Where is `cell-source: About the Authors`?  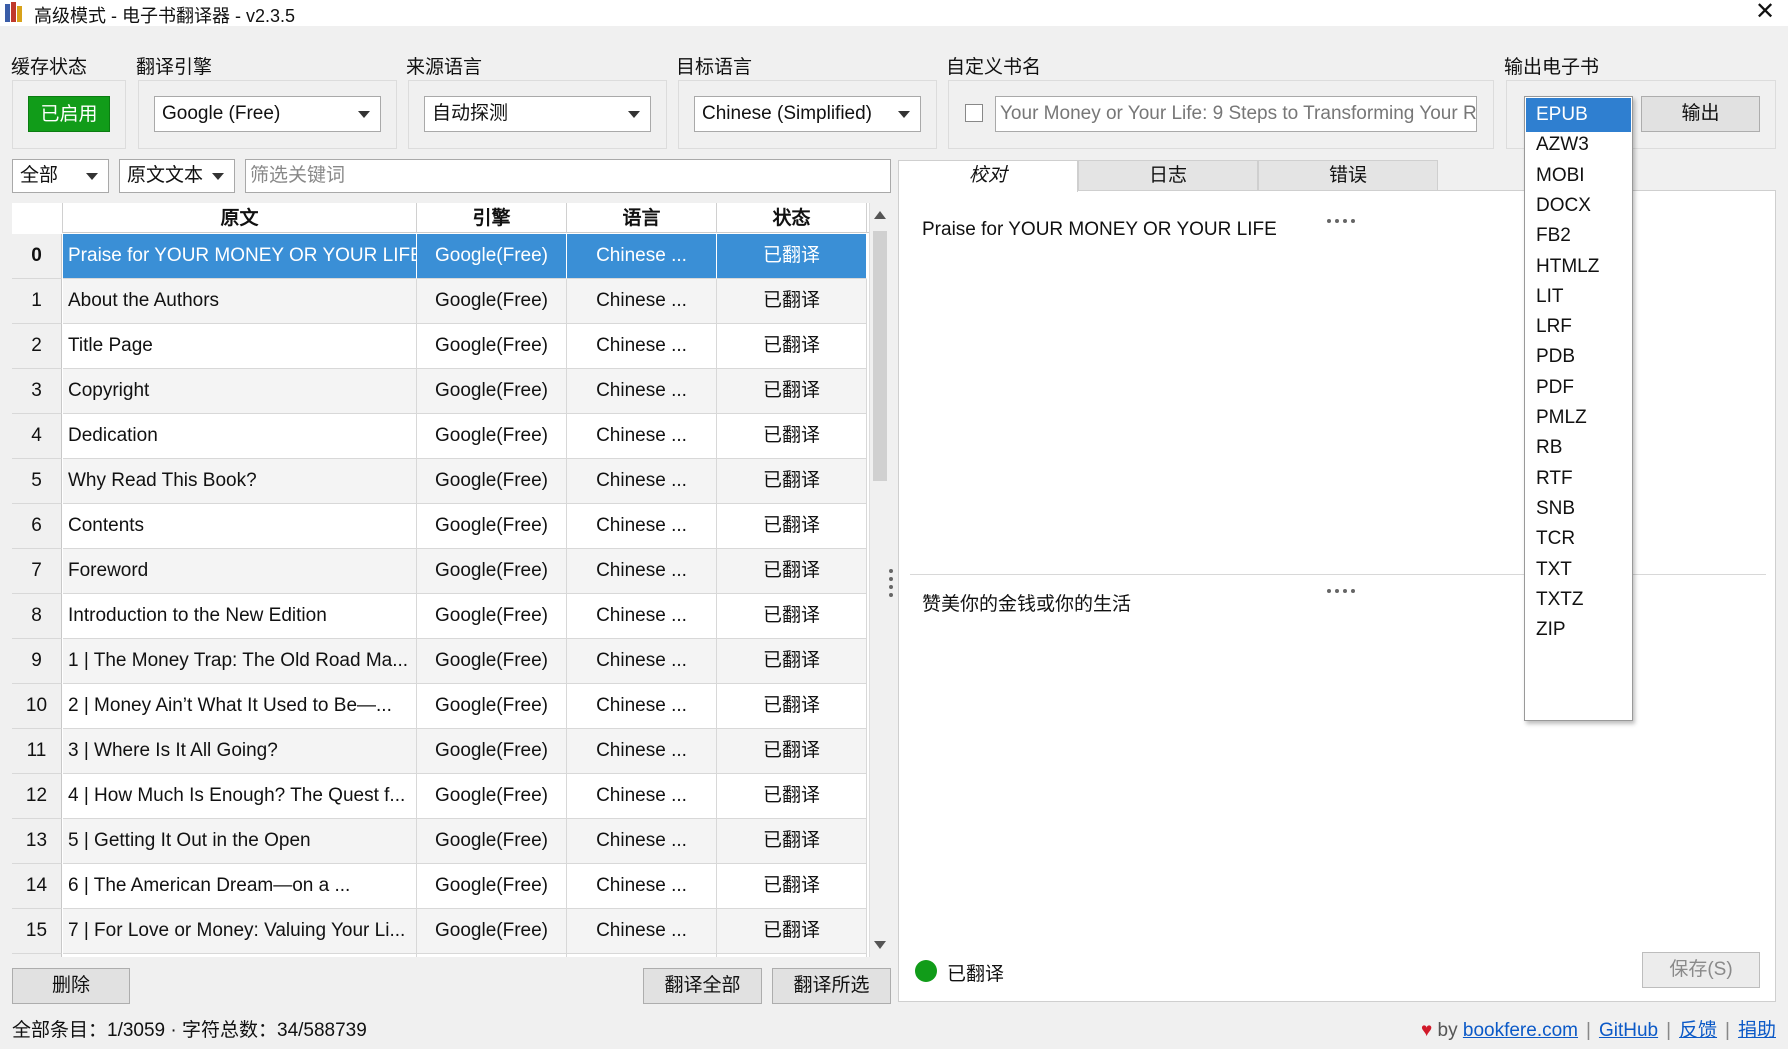
cell-source: About the Authors is located at coordinates (240, 301).